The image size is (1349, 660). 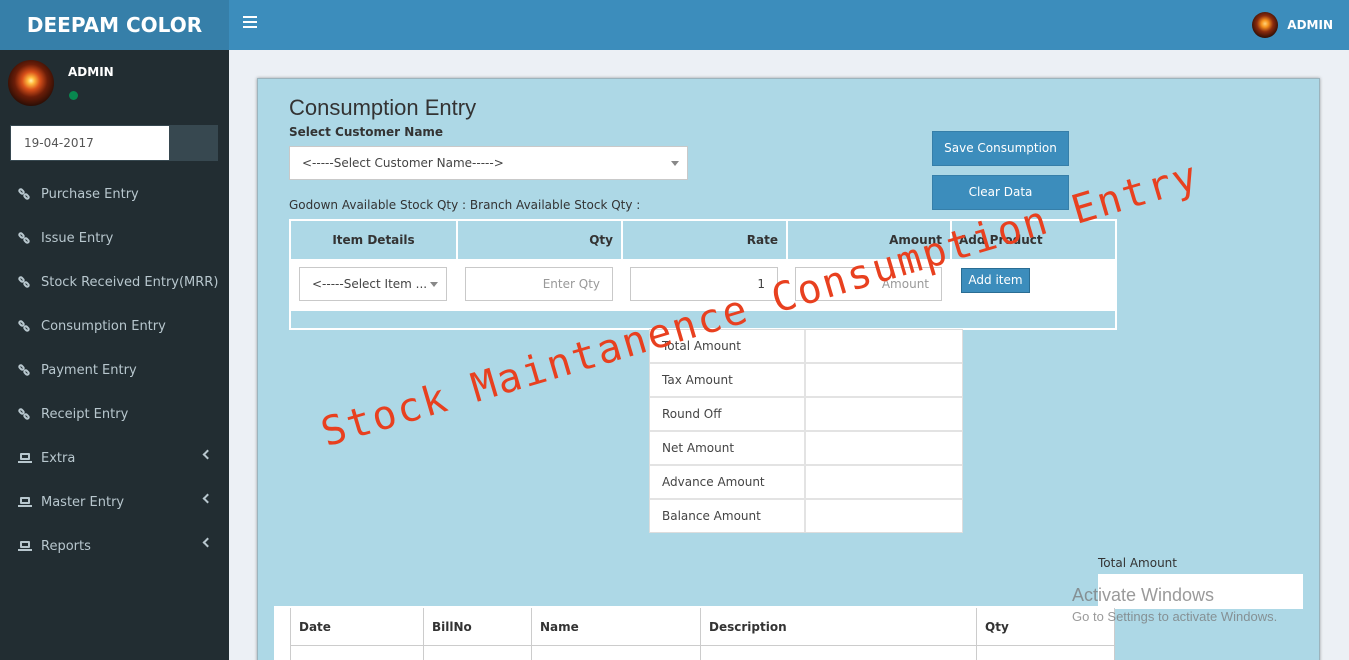 I want to click on sidebar-item-reports: Reports, so click(x=114, y=546).